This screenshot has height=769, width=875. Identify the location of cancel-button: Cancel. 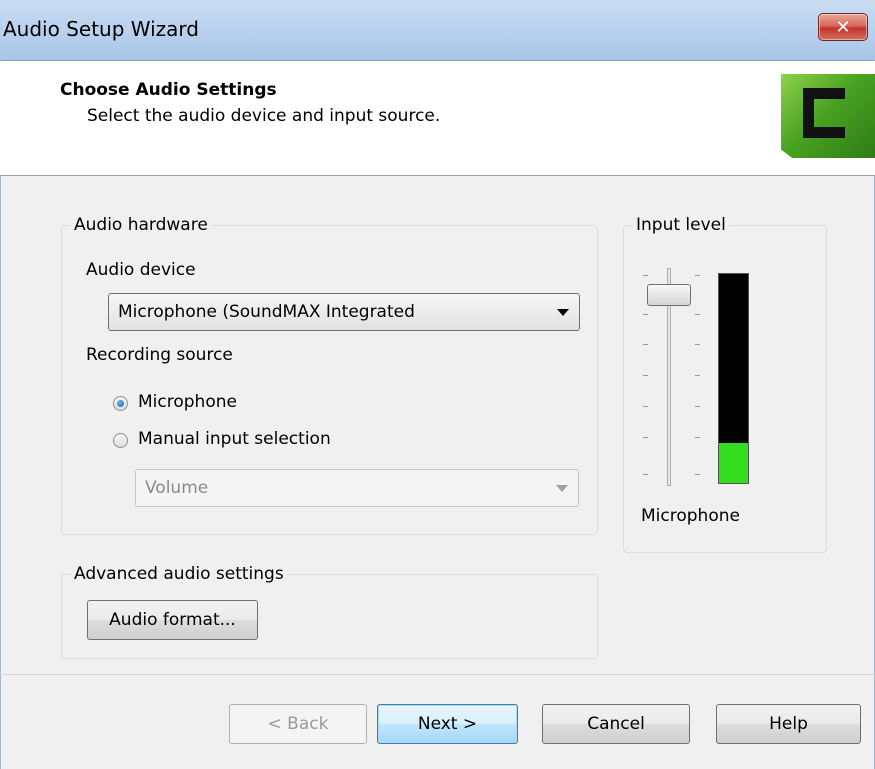
(616, 724).